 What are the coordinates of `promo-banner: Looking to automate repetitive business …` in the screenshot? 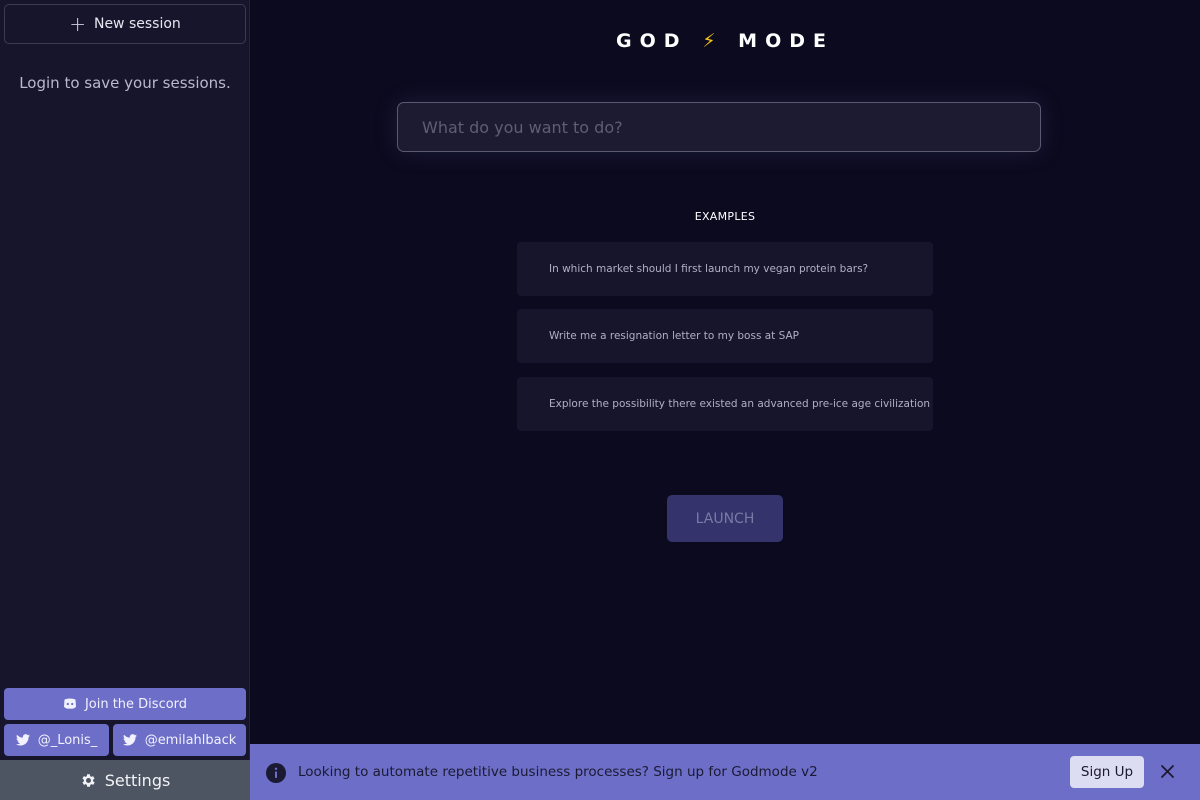 It's located at (725, 772).